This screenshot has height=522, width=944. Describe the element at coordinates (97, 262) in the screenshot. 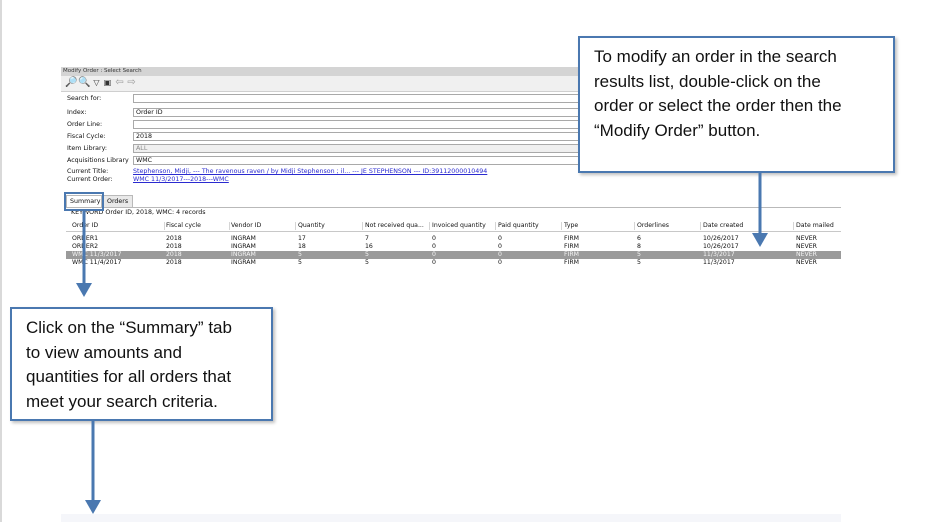

I see `cell-order-id: WMC 11/4/2017` at that location.